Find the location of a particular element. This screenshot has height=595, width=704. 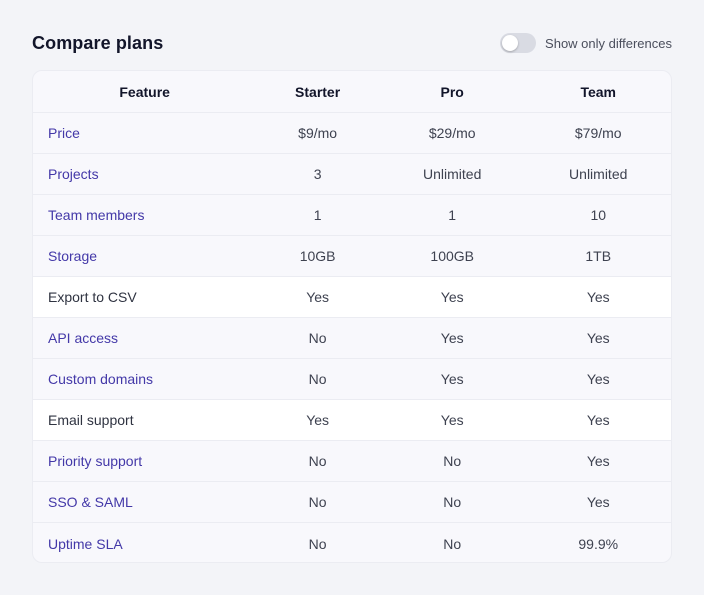

team-value: $79/mo is located at coordinates (598, 133).